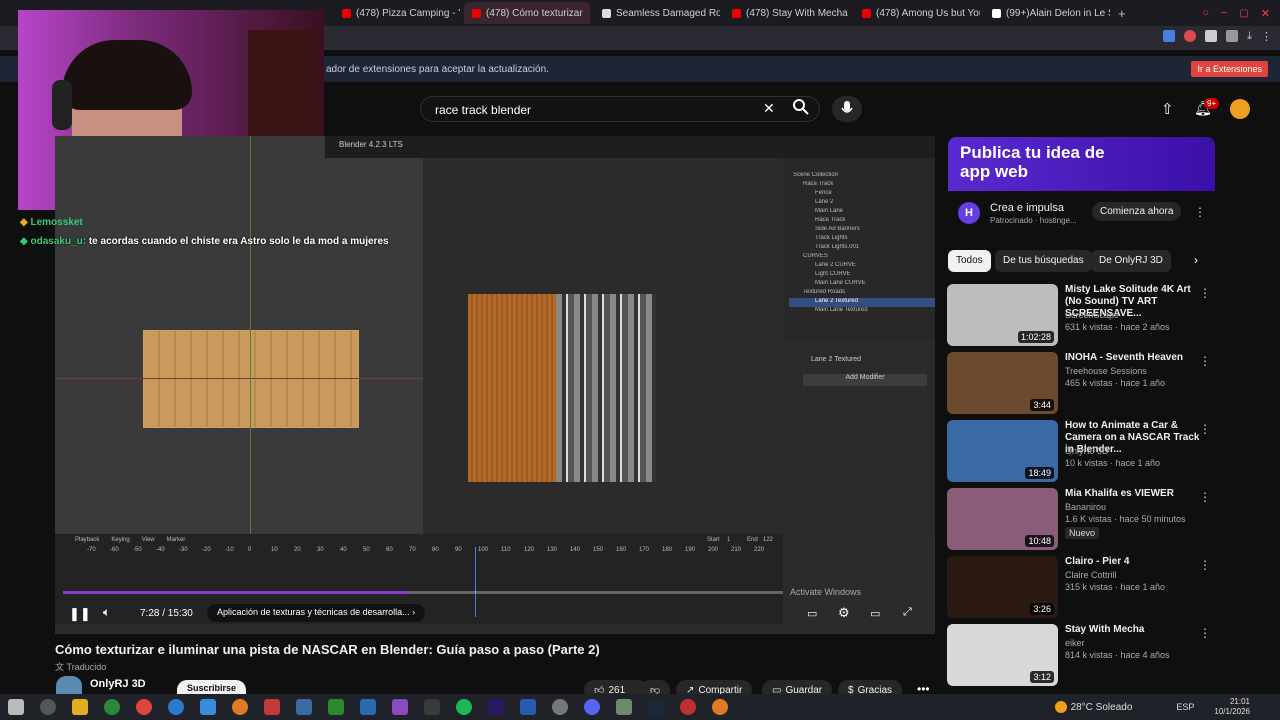  What do you see at coordinates (907, 612) in the screenshot?
I see `fullscreen-icon: ⤢` at bounding box center [907, 612].